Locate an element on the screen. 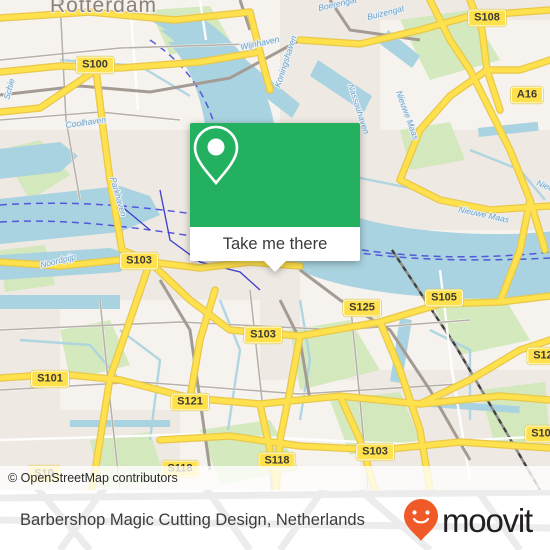 This screenshot has height=550, width=550. road-shield-label: S10 is located at coordinates (537, 434).